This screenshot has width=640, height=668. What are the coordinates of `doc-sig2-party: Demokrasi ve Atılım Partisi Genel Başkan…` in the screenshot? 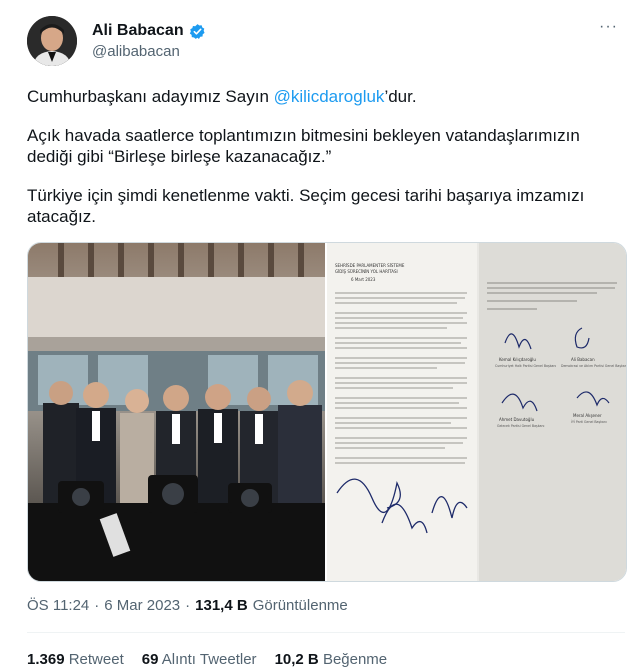 It's located at (593, 366).